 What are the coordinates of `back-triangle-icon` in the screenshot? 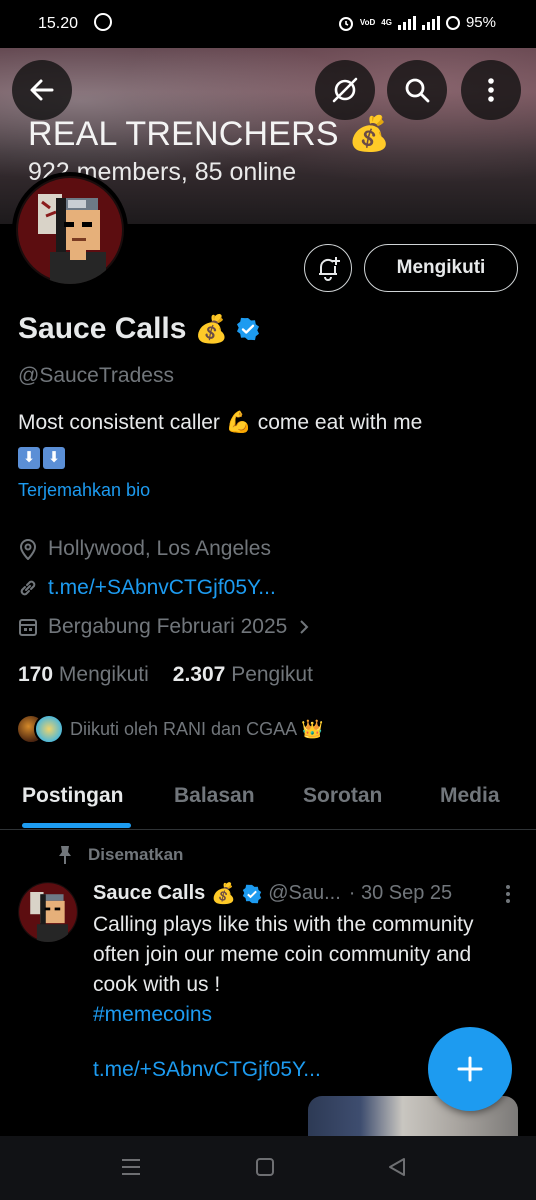 It's located at (397, 1167).